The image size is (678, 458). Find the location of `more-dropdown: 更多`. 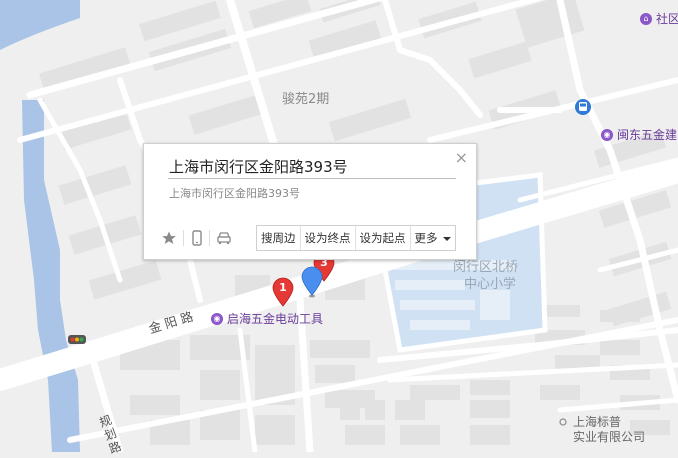

more-dropdown: 更多 is located at coordinates (433, 238).